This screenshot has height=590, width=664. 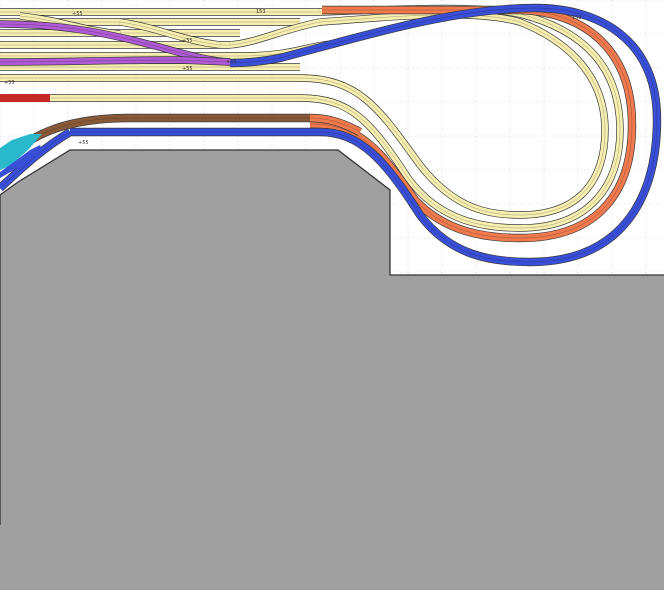 What do you see at coordinates (231, 62) in the screenshot?
I see `track-label-8: +55` at bounding box center [231, 62].